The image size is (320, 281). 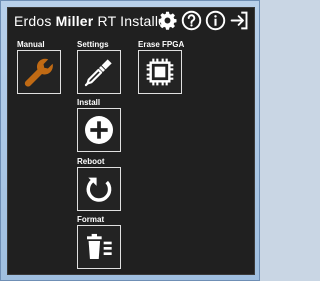 I want to click on manual-button, so click(x=39, y=72).